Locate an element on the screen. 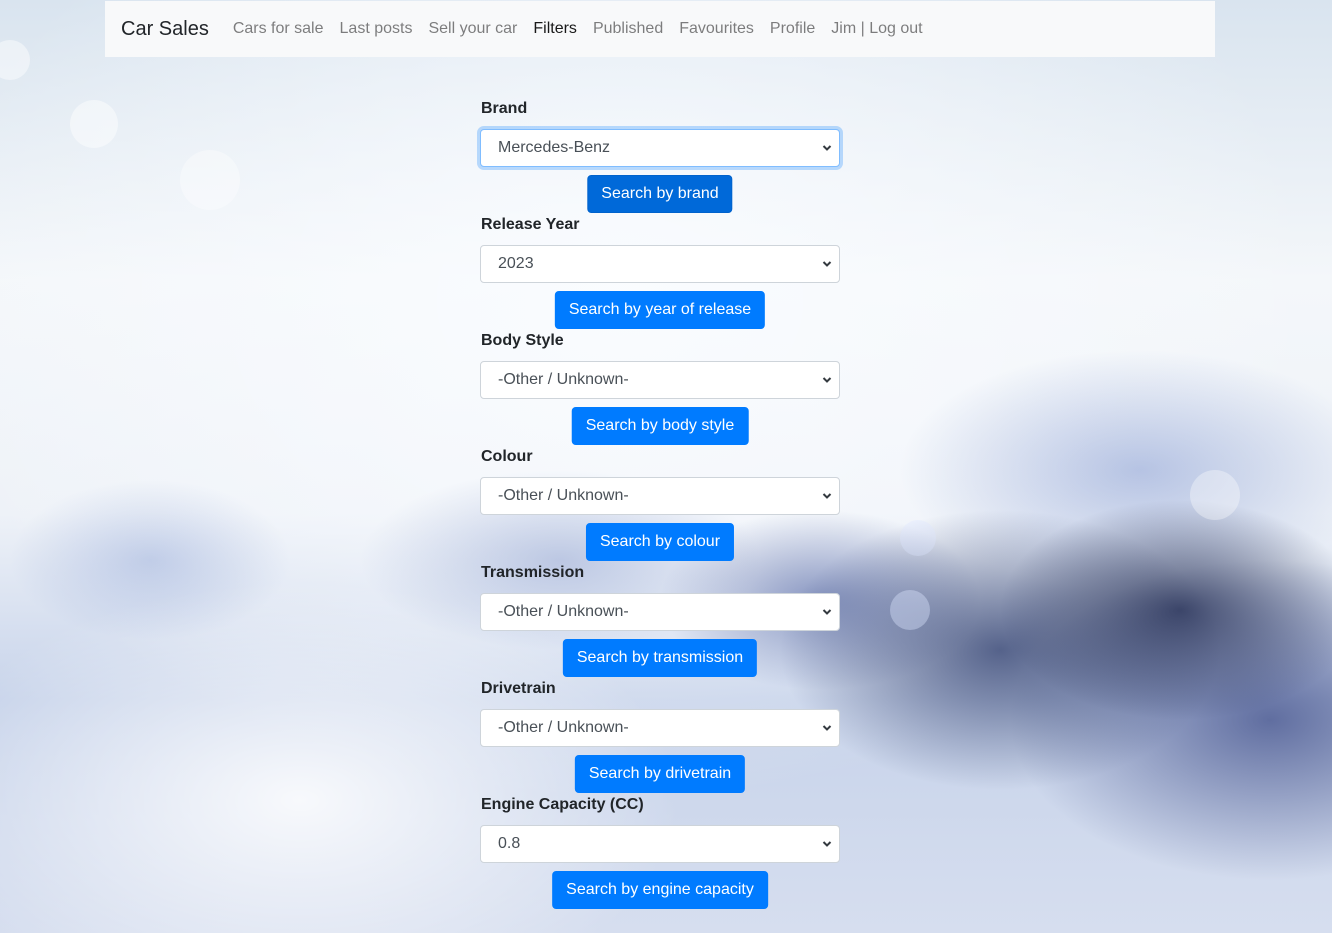  engine-capacity-select: 0.8 is located at coordinates (660, 844).